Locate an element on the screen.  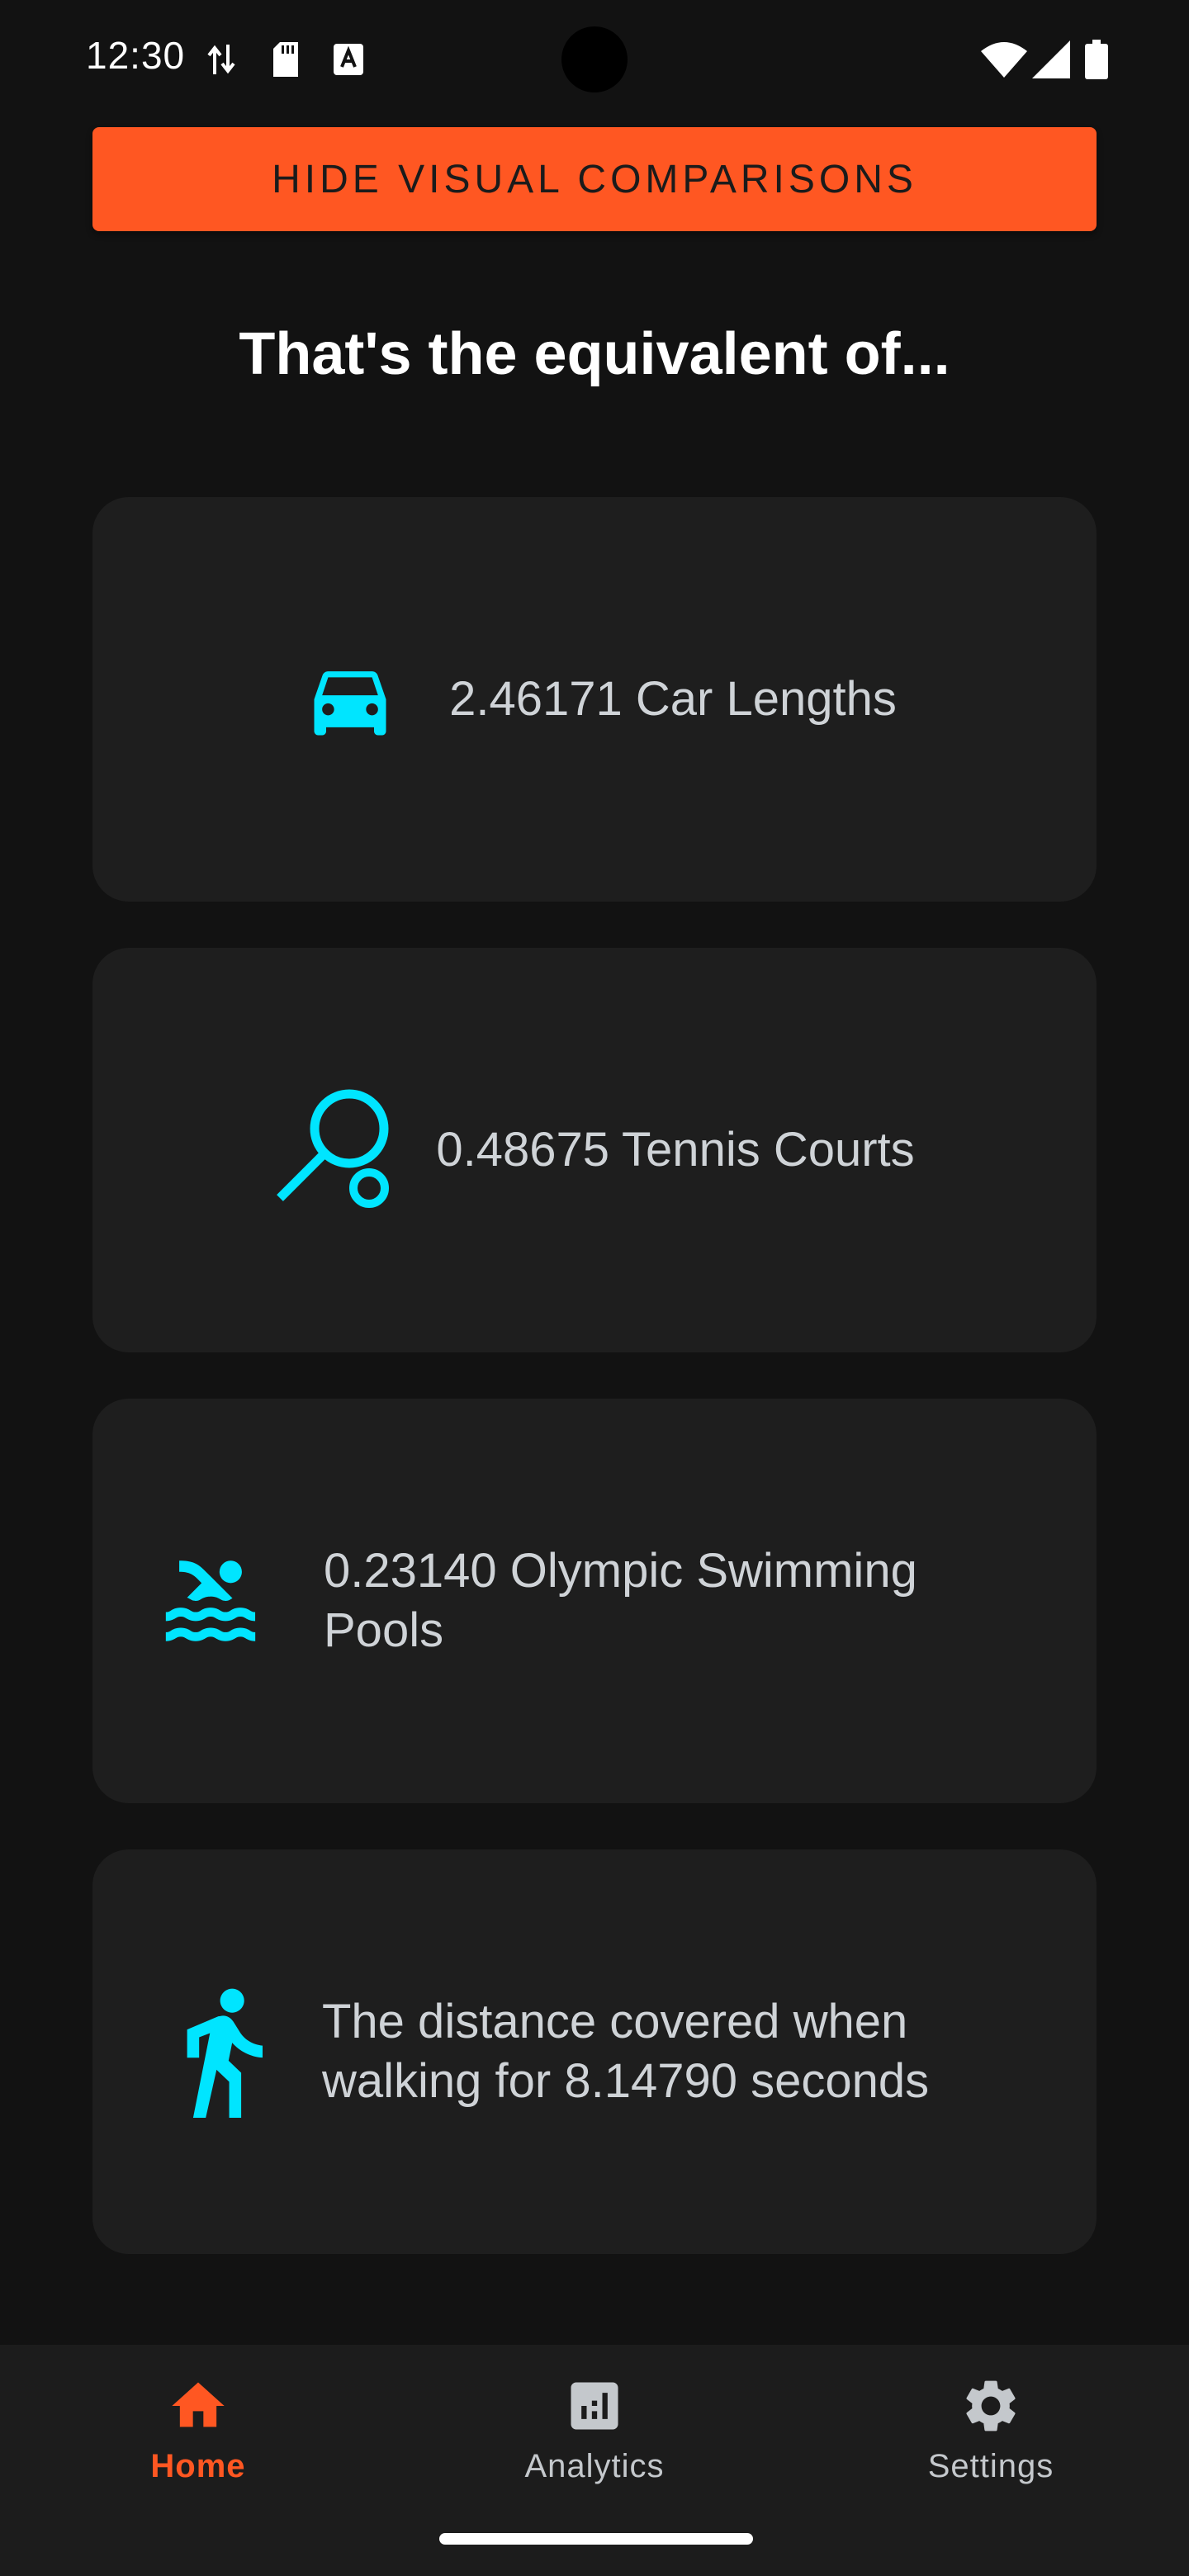
data-transfer-icon is located at coordinates (221, 59).